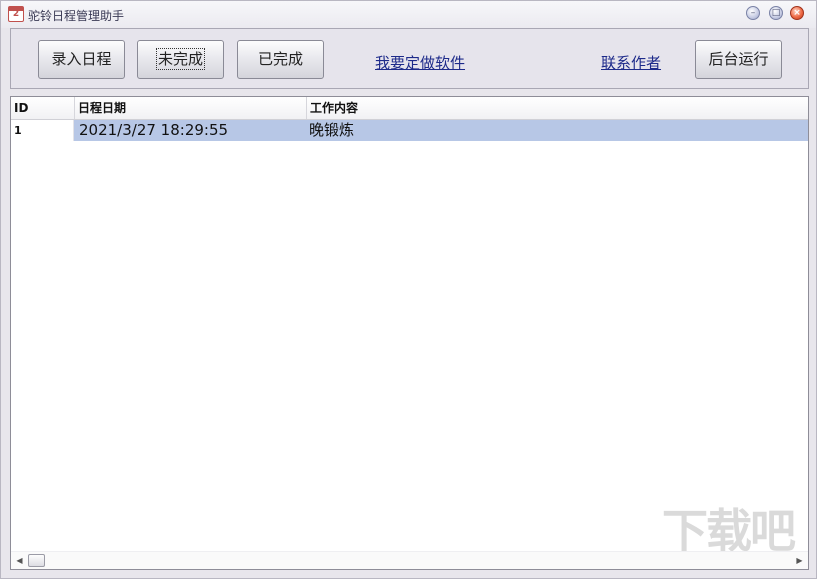 The height and width of the screenshot is (579, 817). Describe the element at coordinates (190, 130) in the screenshot. I see `row-date: 2021/3/27 18:29:55` at that location.